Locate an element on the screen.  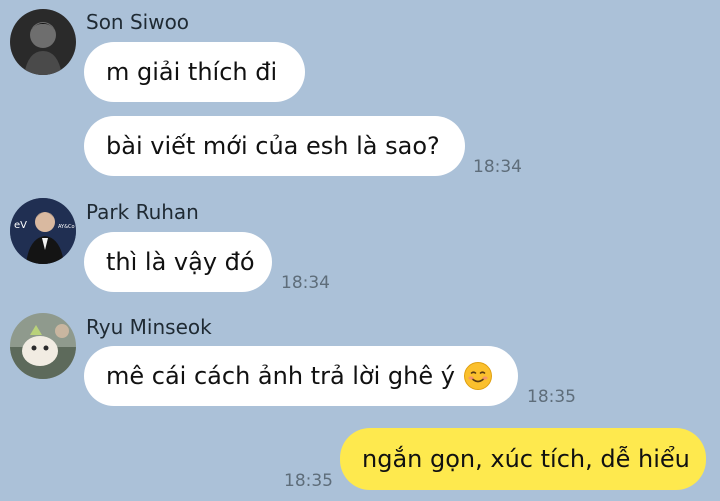
smiling-face-icon is located at coordinates (478, 376).